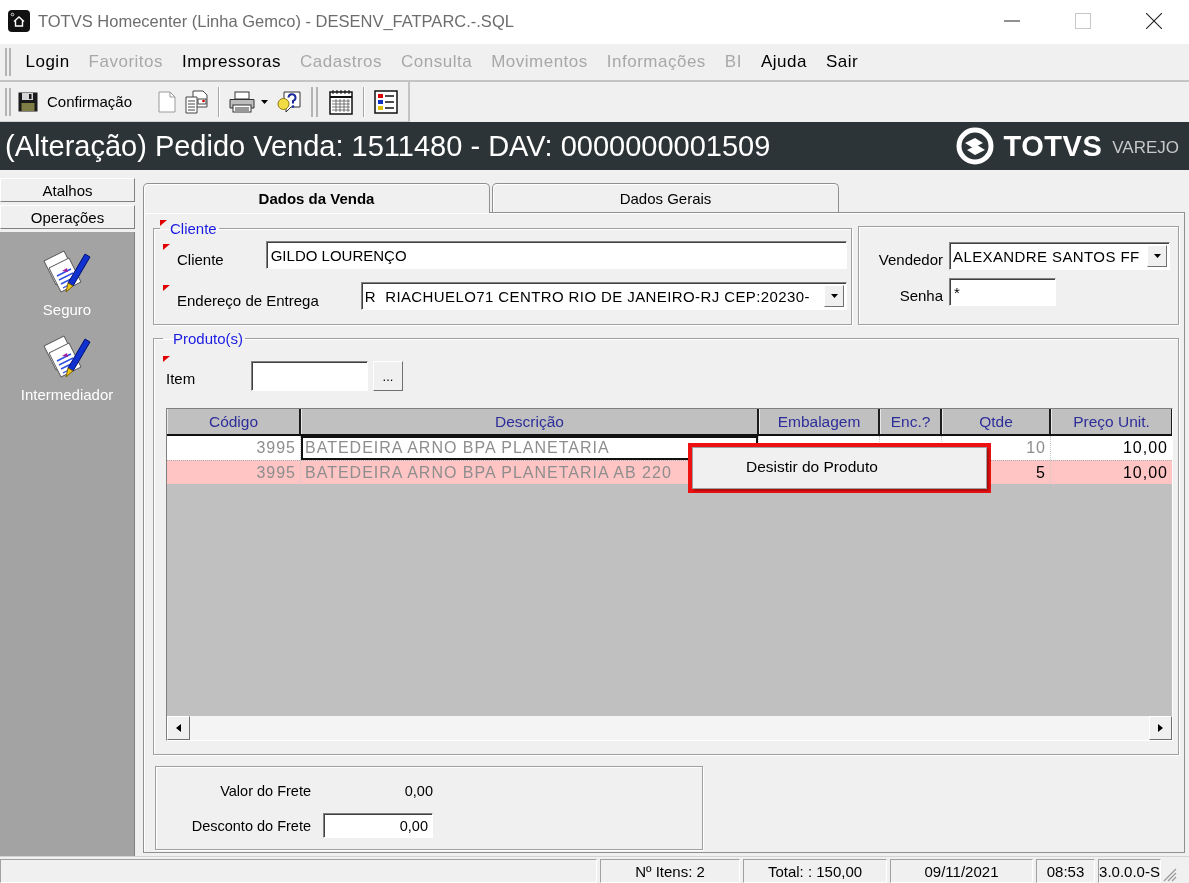 The image size is (1189, 883). Describe the element at coordinates (231, 62) in the screenshot. I see `menu-item: Impressoras` at that location.